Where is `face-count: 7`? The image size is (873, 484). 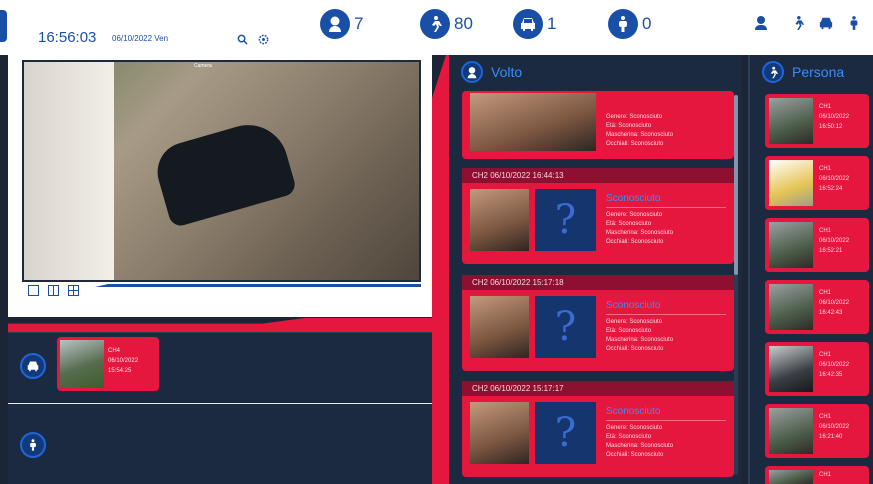
face-count: 7 is located at coordinates (359, 23).